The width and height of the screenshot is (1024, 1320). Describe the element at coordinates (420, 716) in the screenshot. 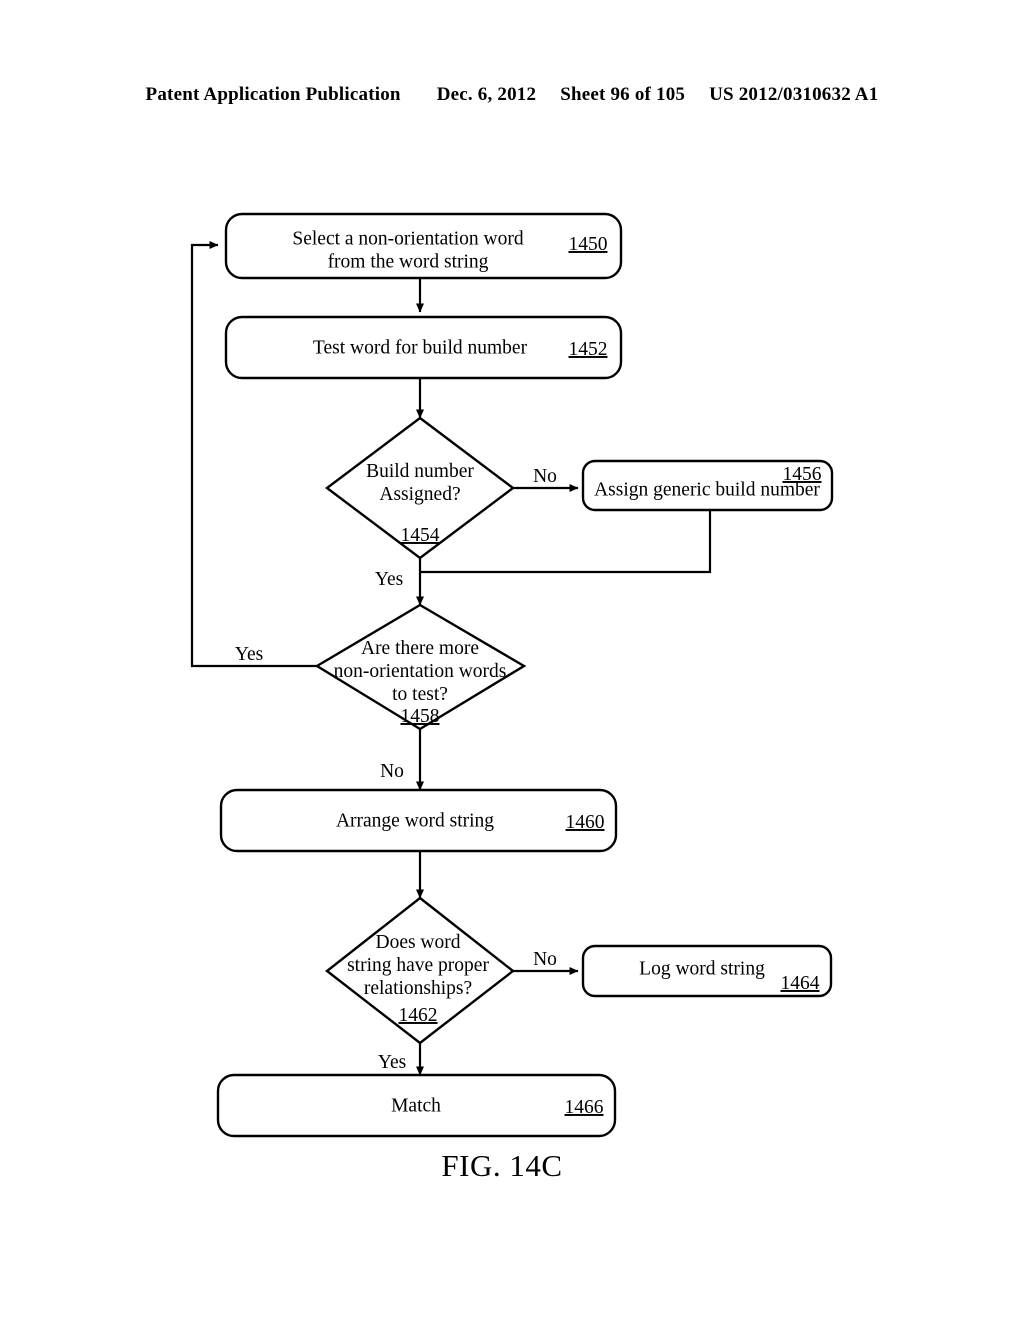

I see `ref-number-1458: 1458` at that location.